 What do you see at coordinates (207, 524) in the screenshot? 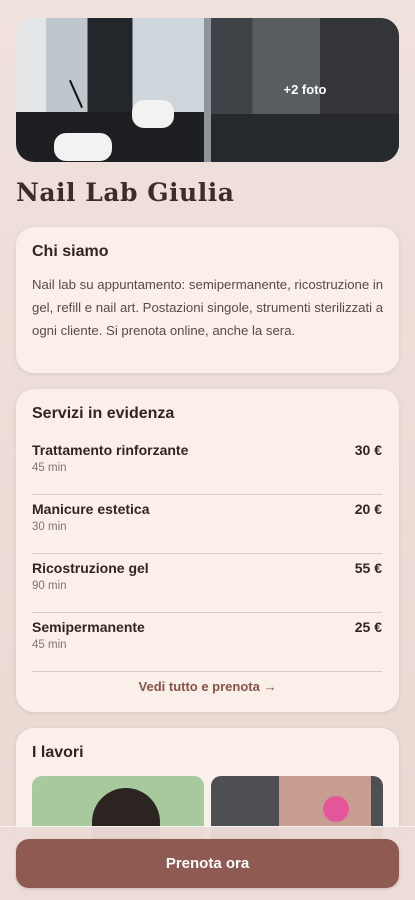
I see `service-item: Manicure estetica 30 min 20 €` at bounding box center [207, 524].